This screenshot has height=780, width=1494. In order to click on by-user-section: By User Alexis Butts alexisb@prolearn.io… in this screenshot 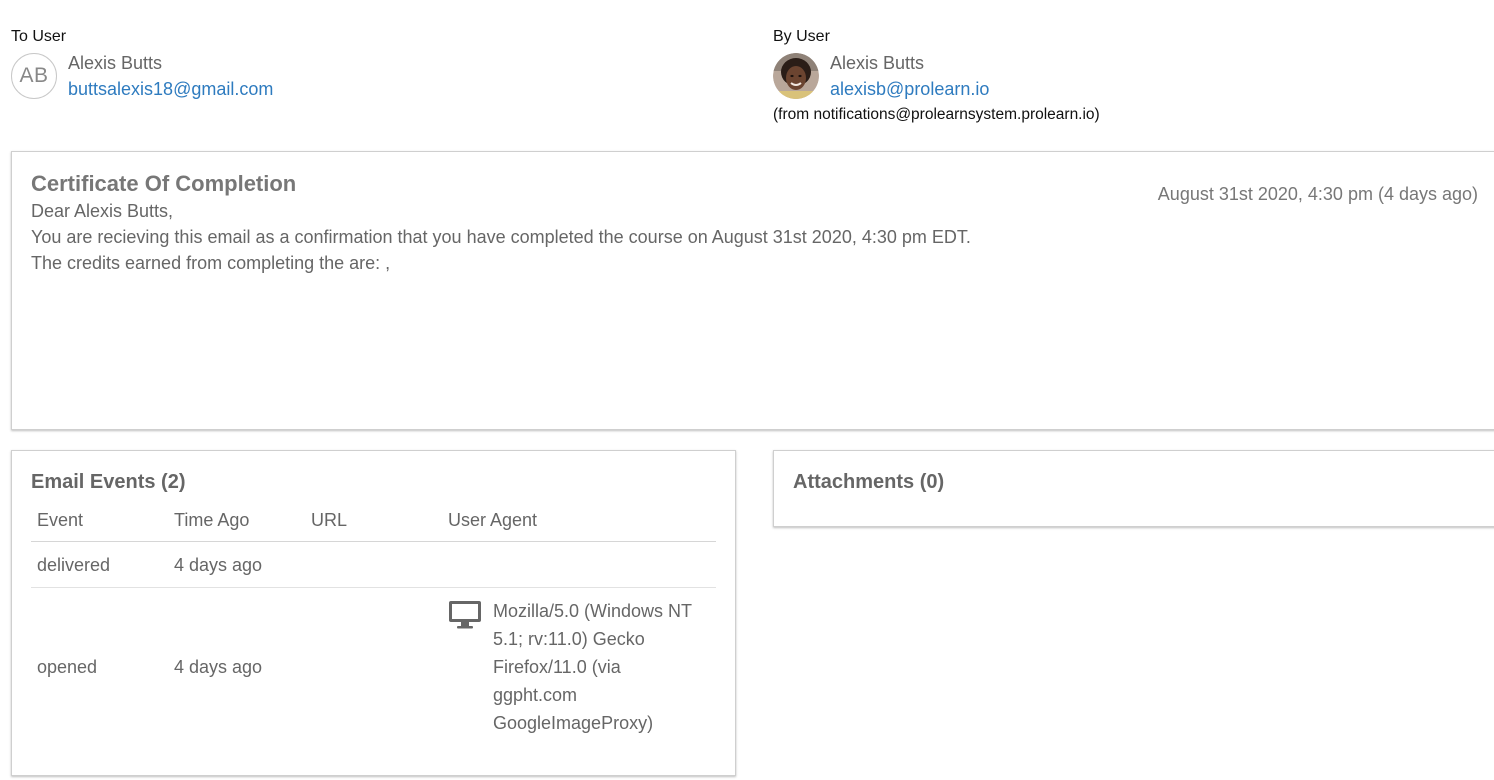, I will do `click(936, 76)`.